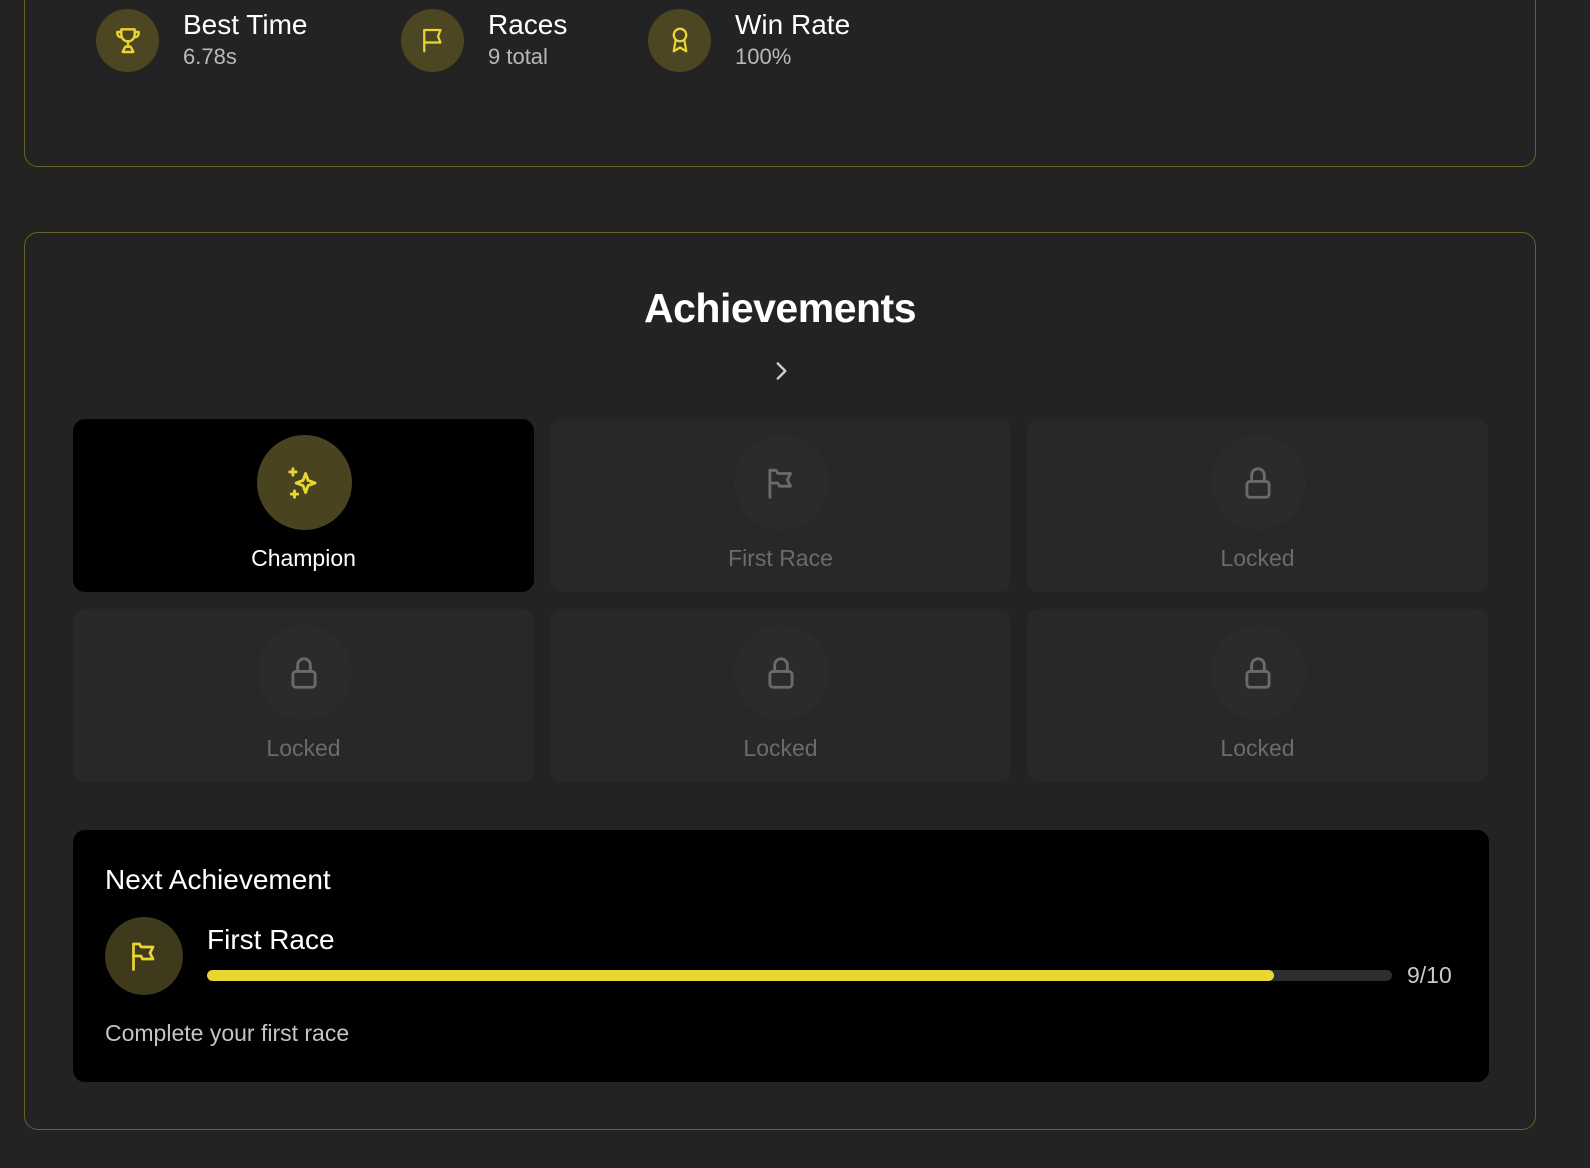 The width and height of the screenshot is (1590, 1168). What do you see at coordinates (763, 56) in the screenshot?
I see `stat-value: 100%` at bounding box center [763, 56].